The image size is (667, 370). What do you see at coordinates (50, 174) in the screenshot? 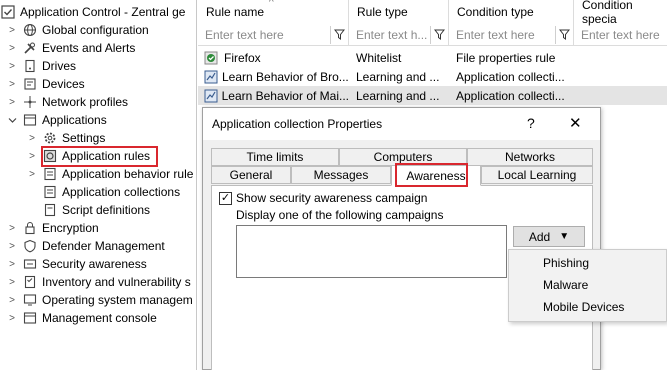
I see `behavior-icon` at bounding box center [50, 174].